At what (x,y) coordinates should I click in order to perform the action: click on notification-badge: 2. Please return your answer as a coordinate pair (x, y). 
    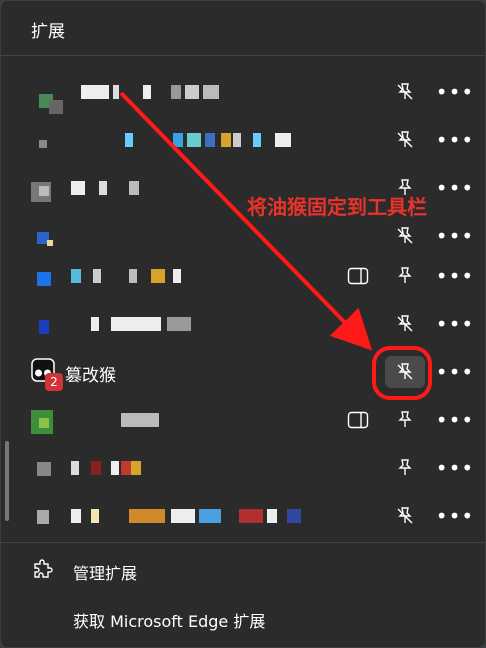
    Looking at the image, I should click on (54, 382).